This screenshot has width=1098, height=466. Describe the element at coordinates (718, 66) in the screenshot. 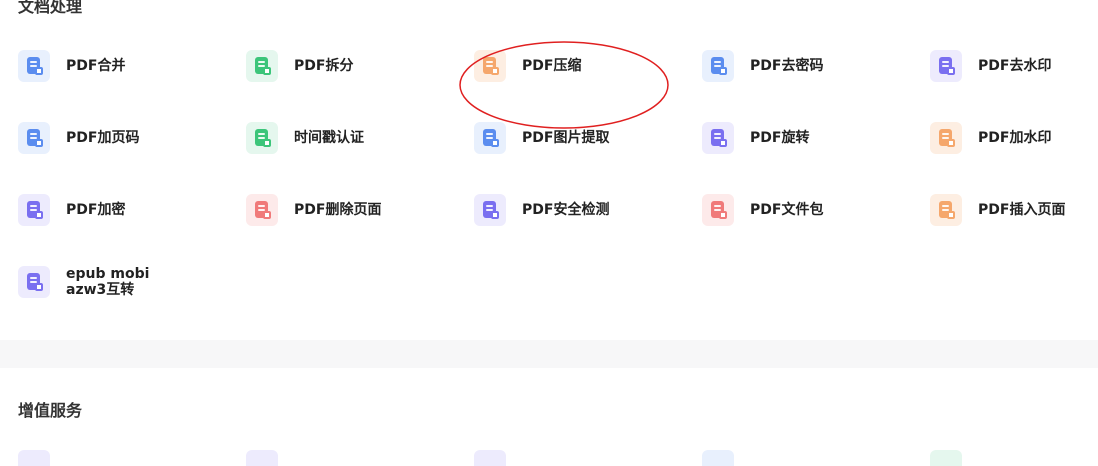

I see `pdf-remove-password-icon` at that location.